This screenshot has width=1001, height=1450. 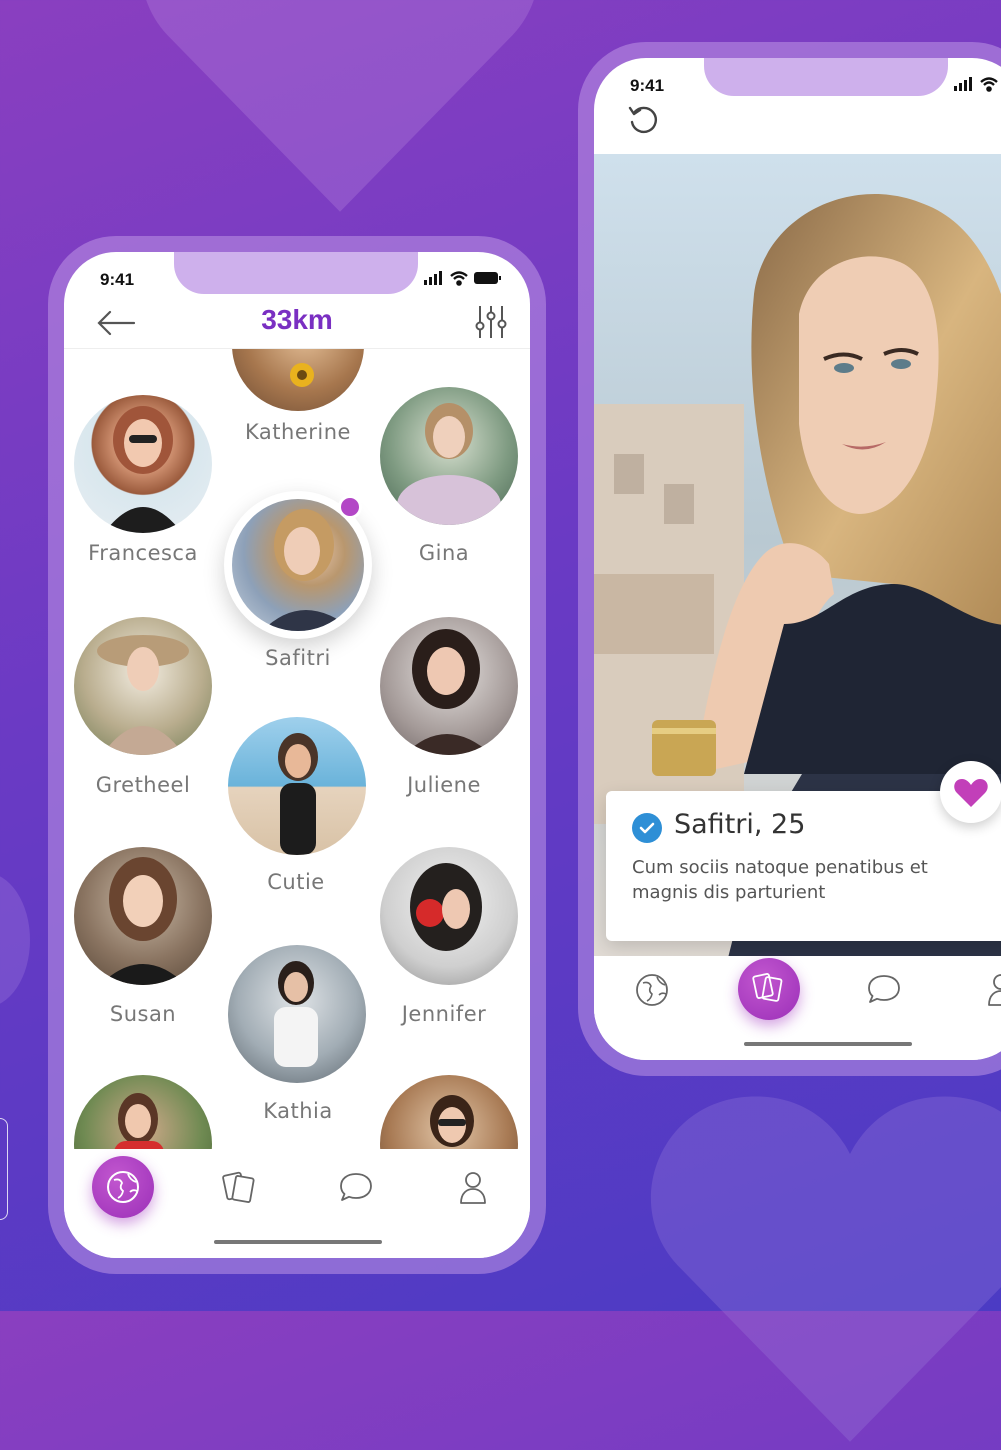 What do you see at coordinates (826, 77) in the screenshot?
I see `phone-notch-right` at bounding box center [826, 77].